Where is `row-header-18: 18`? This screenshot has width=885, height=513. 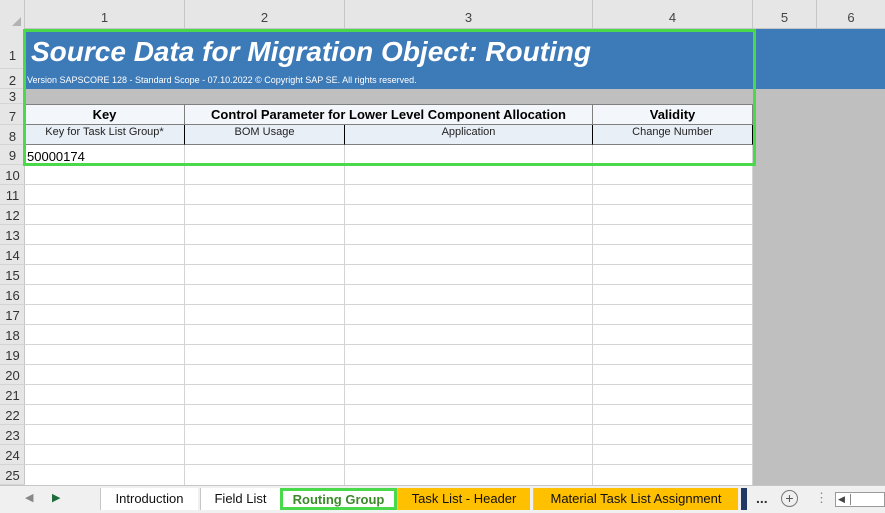
row-header-18: 18 is located at coordinates (12, 335).